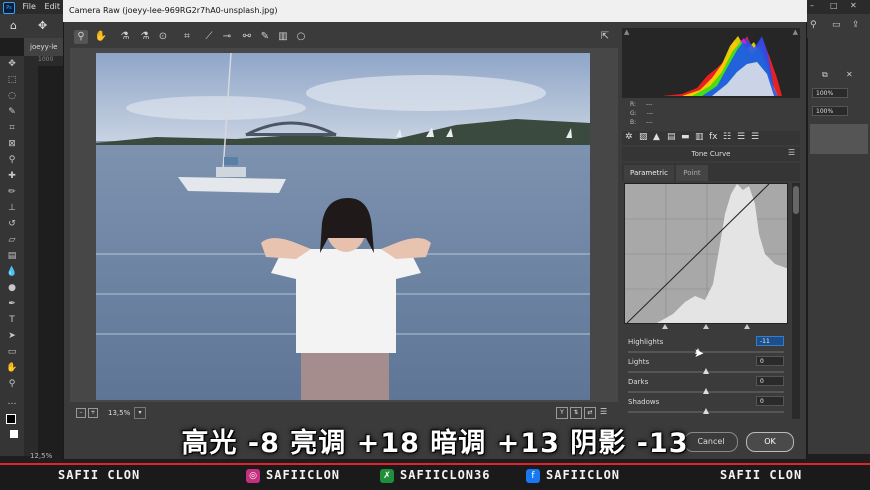 The height and width of the screenshot is (490, 870). I want to click on detail-panel-icon: ▲, so click(656, 137).